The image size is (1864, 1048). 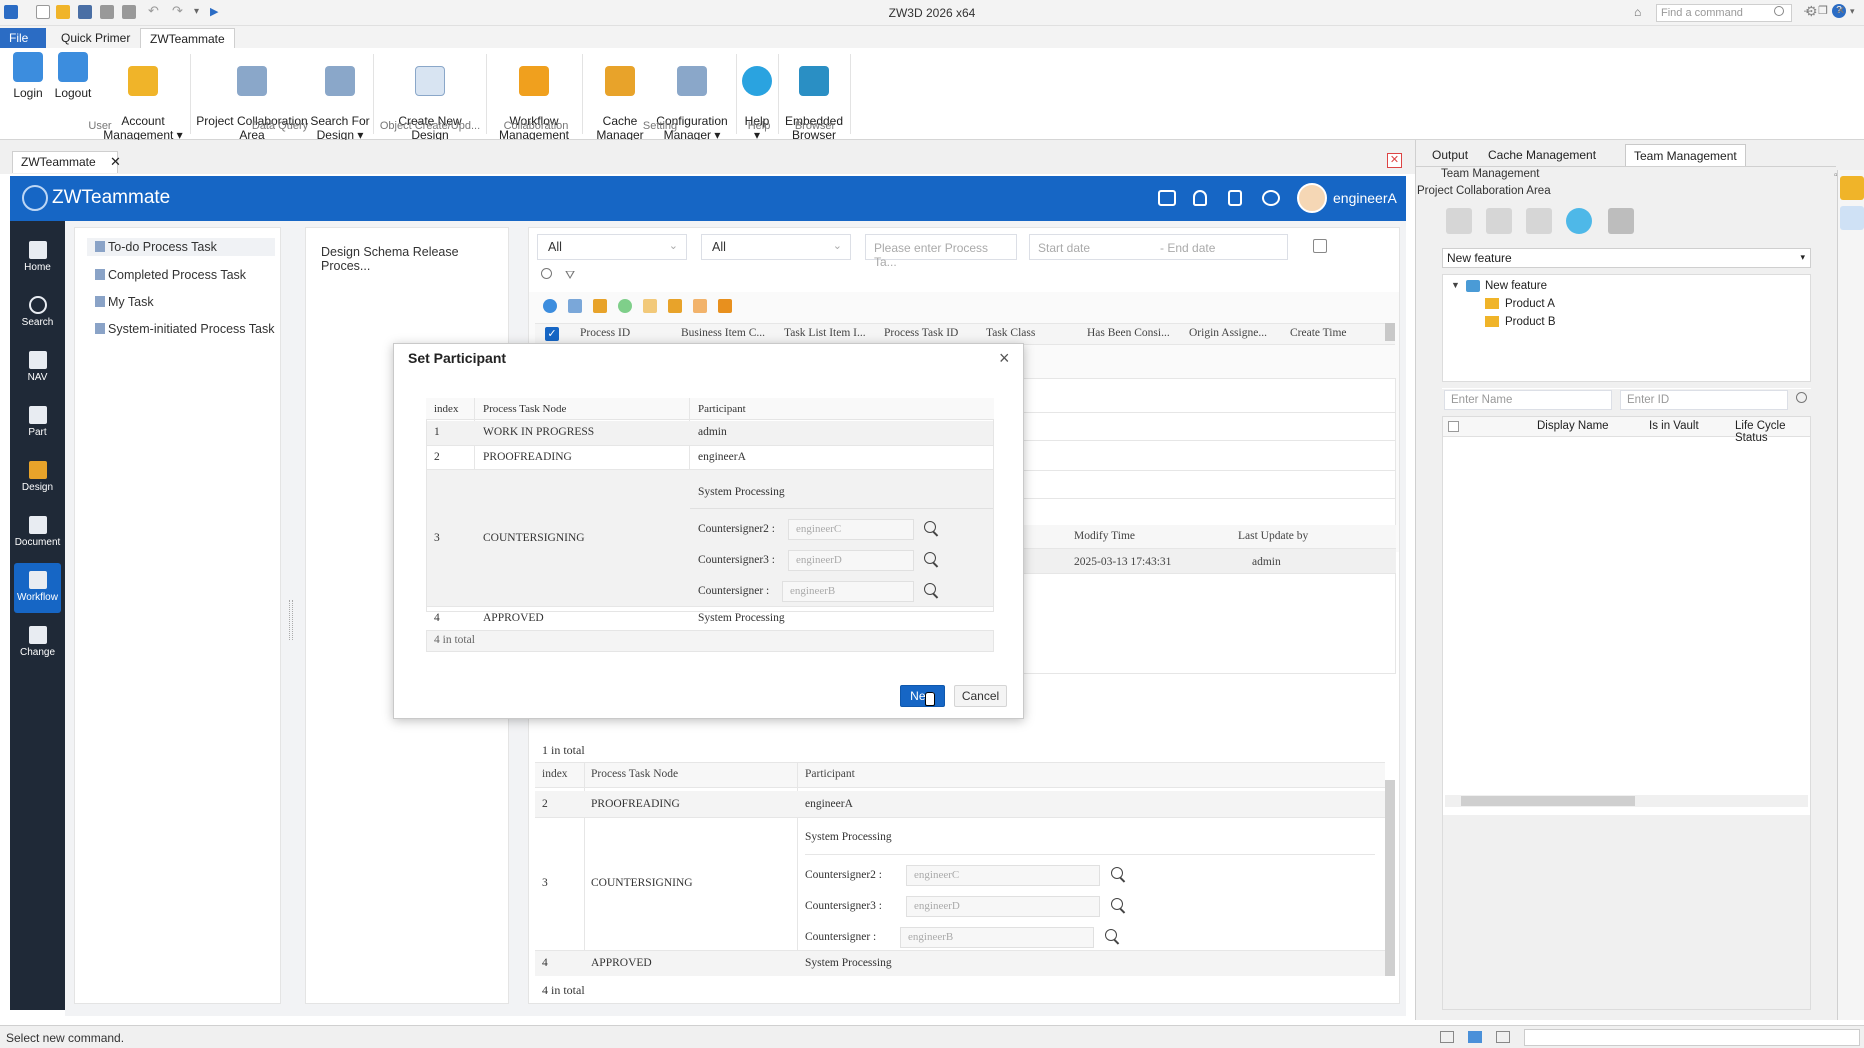 I want to click on countersigner2-field: engineerC, so click(x=851, y=529).